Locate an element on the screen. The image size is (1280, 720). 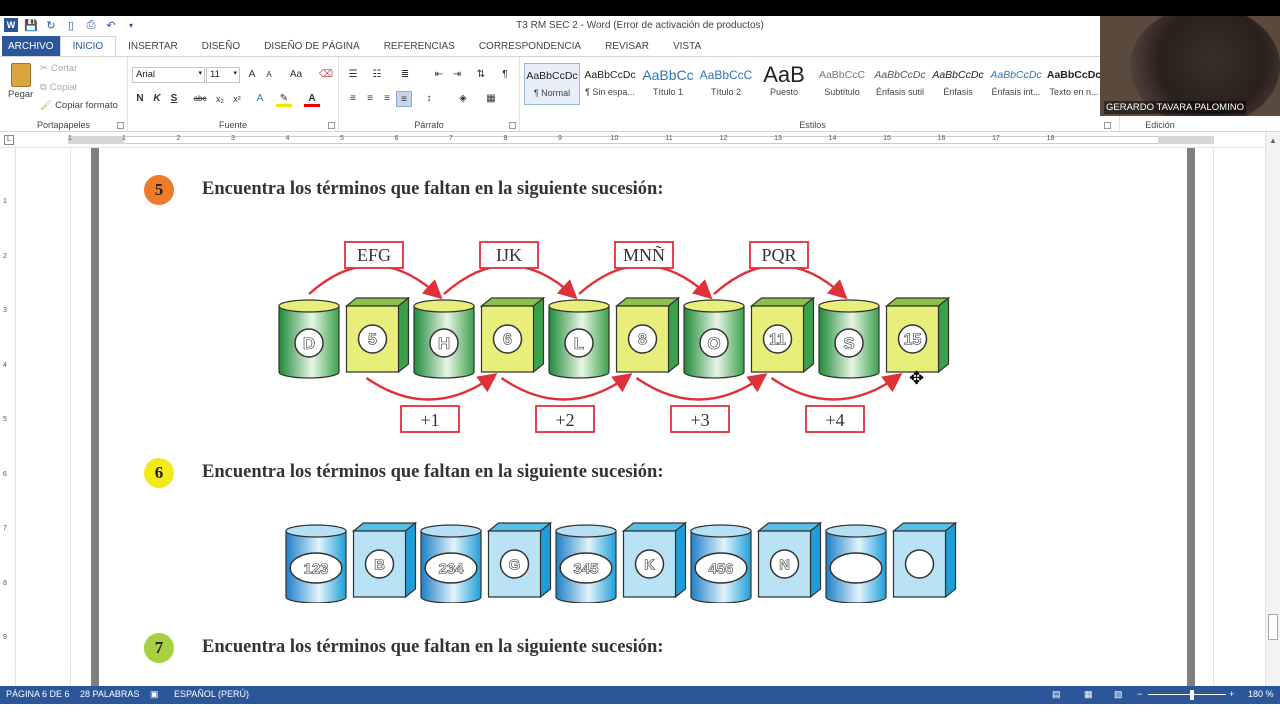
chevron-down-icon: ▾ is located at coordinates (235, 73).